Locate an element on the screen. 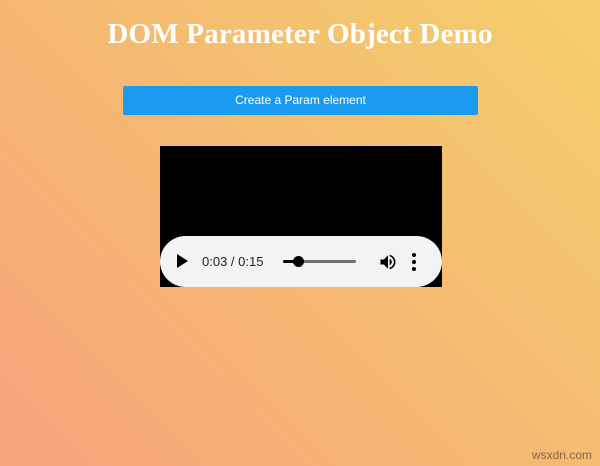  audio-controls-bar: 0:03 / 0:15 is located at coordinates (301, 261).